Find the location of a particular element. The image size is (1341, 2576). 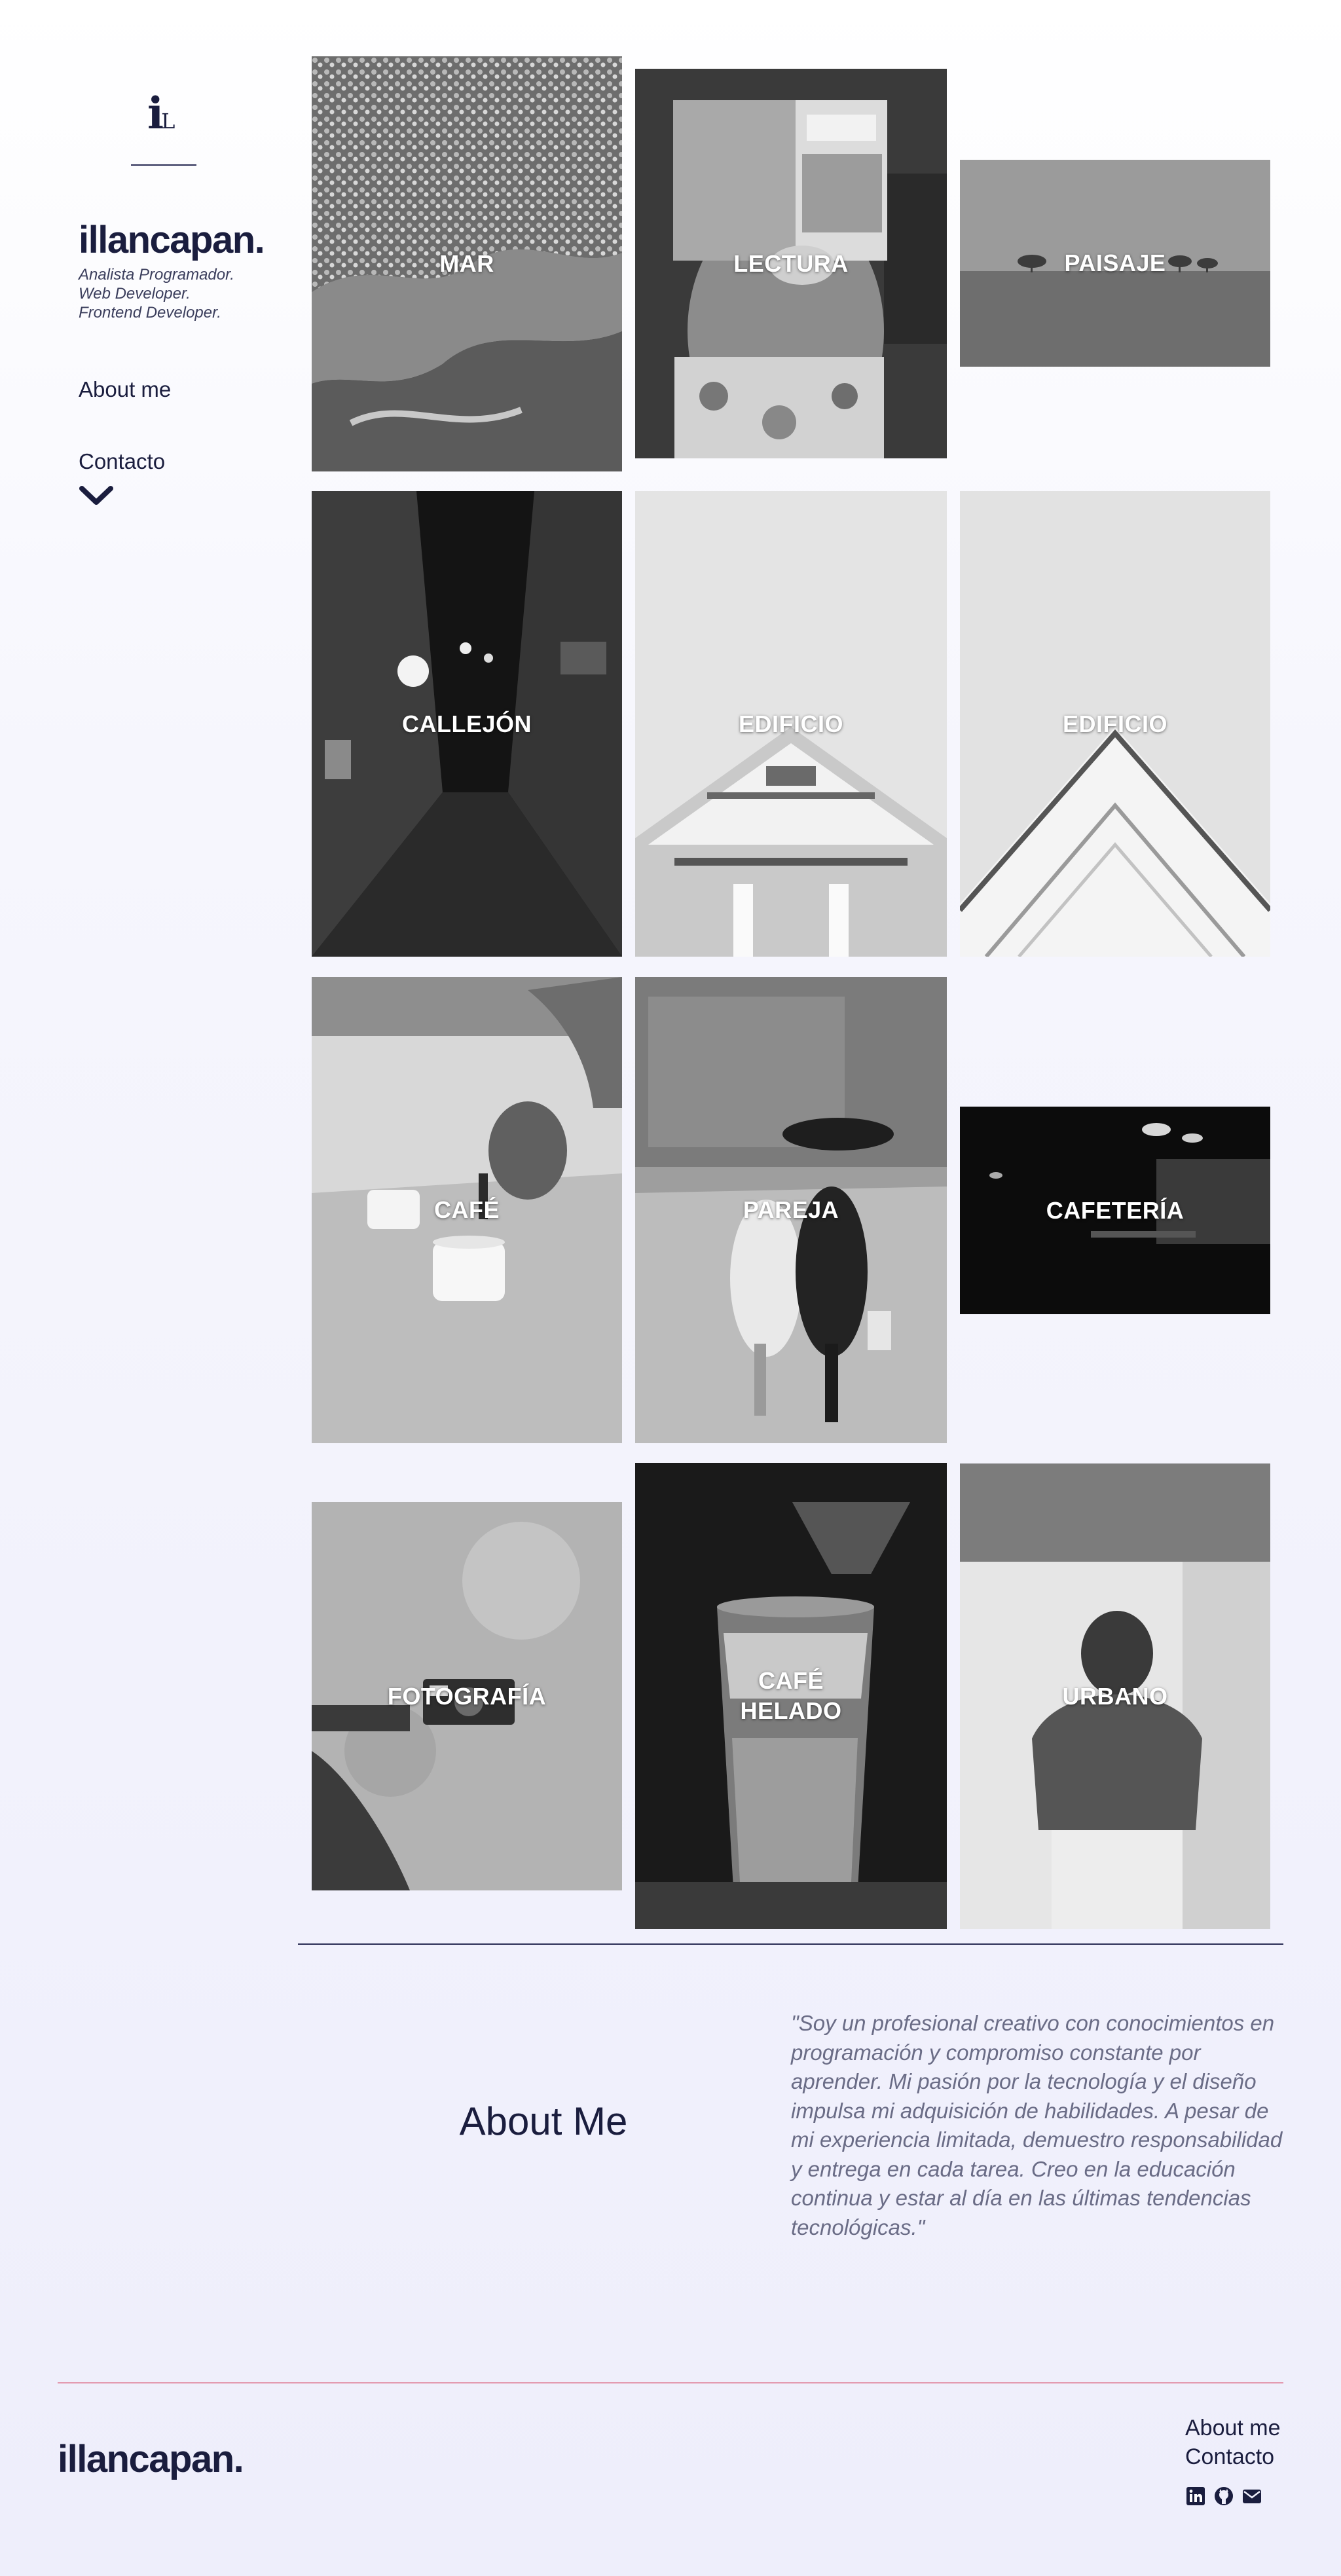

about-title: About Me is located at coordinates (543, 2121).